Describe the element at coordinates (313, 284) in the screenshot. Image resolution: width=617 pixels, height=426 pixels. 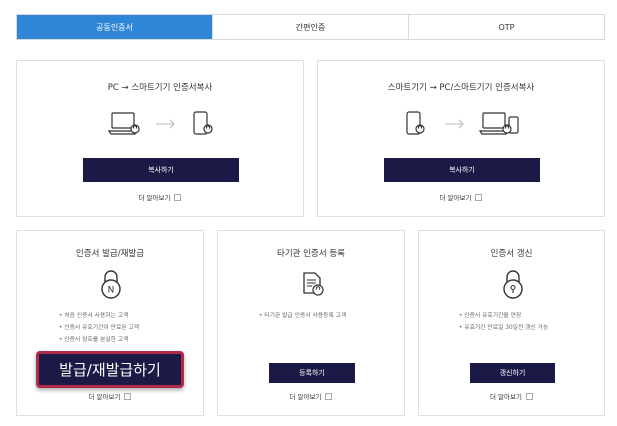
I see `document-lock-icon` at that location.